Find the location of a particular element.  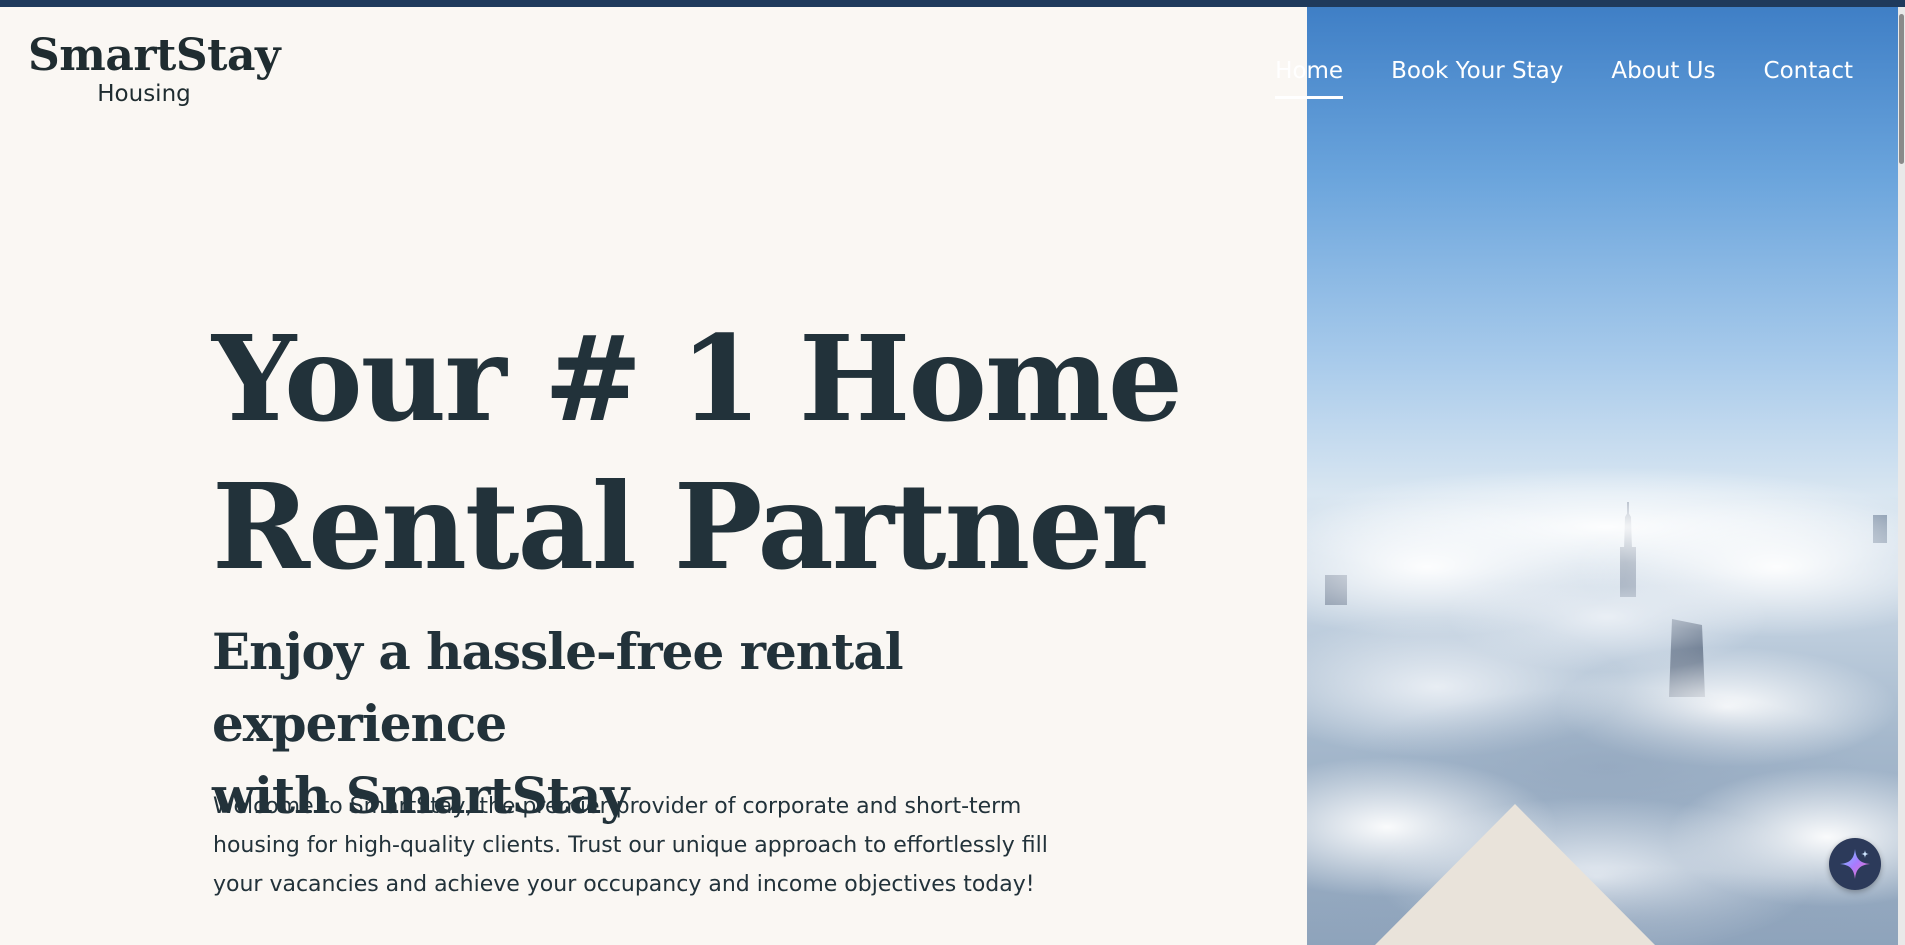

sparkle-icon is located at coordinates (1855, 864).